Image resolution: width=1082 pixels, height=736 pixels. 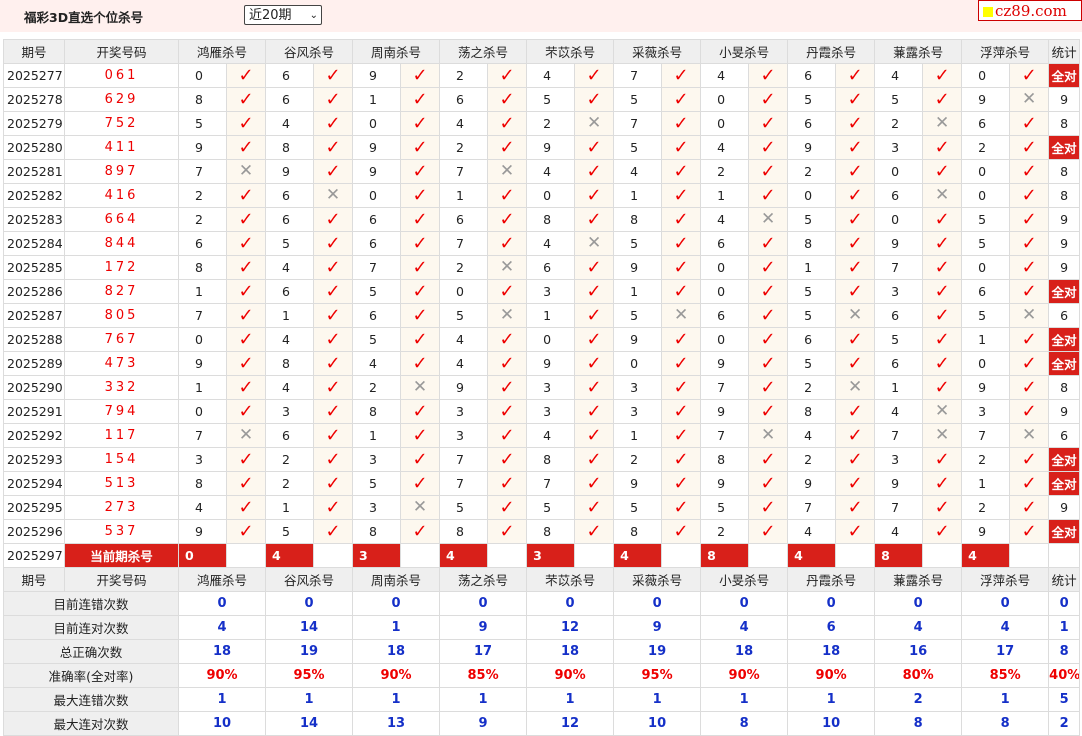 I want to click on stats-value: 95%, so click(x=657, y=675).